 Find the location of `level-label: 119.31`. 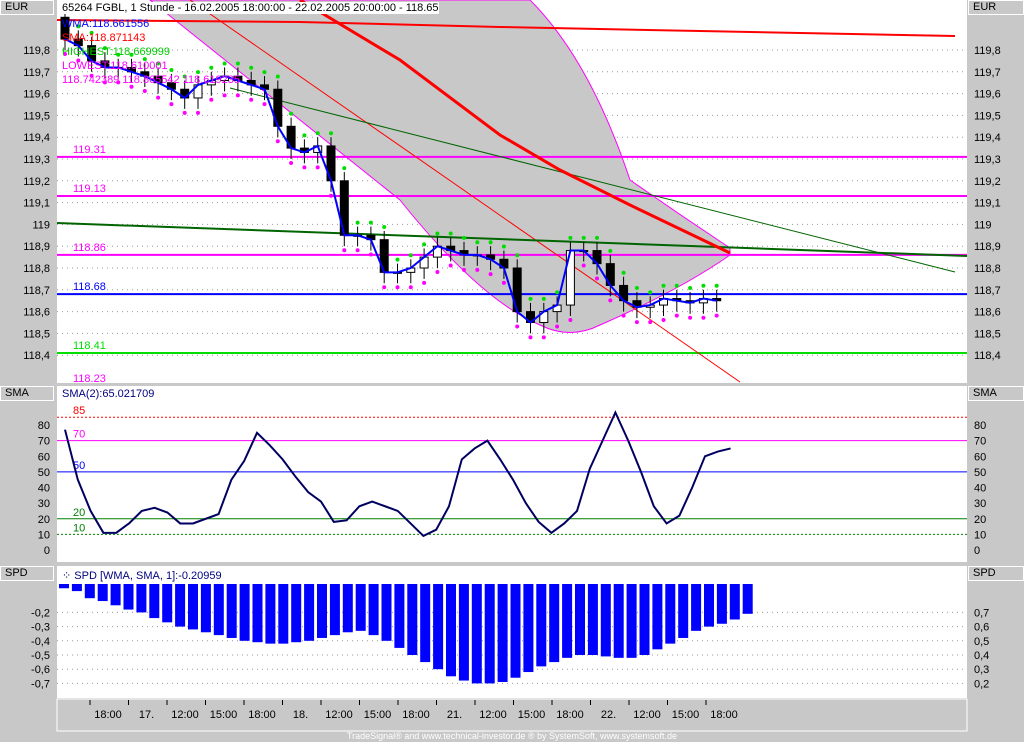

level-label: 119.31 is located at coordinates (89, 150).